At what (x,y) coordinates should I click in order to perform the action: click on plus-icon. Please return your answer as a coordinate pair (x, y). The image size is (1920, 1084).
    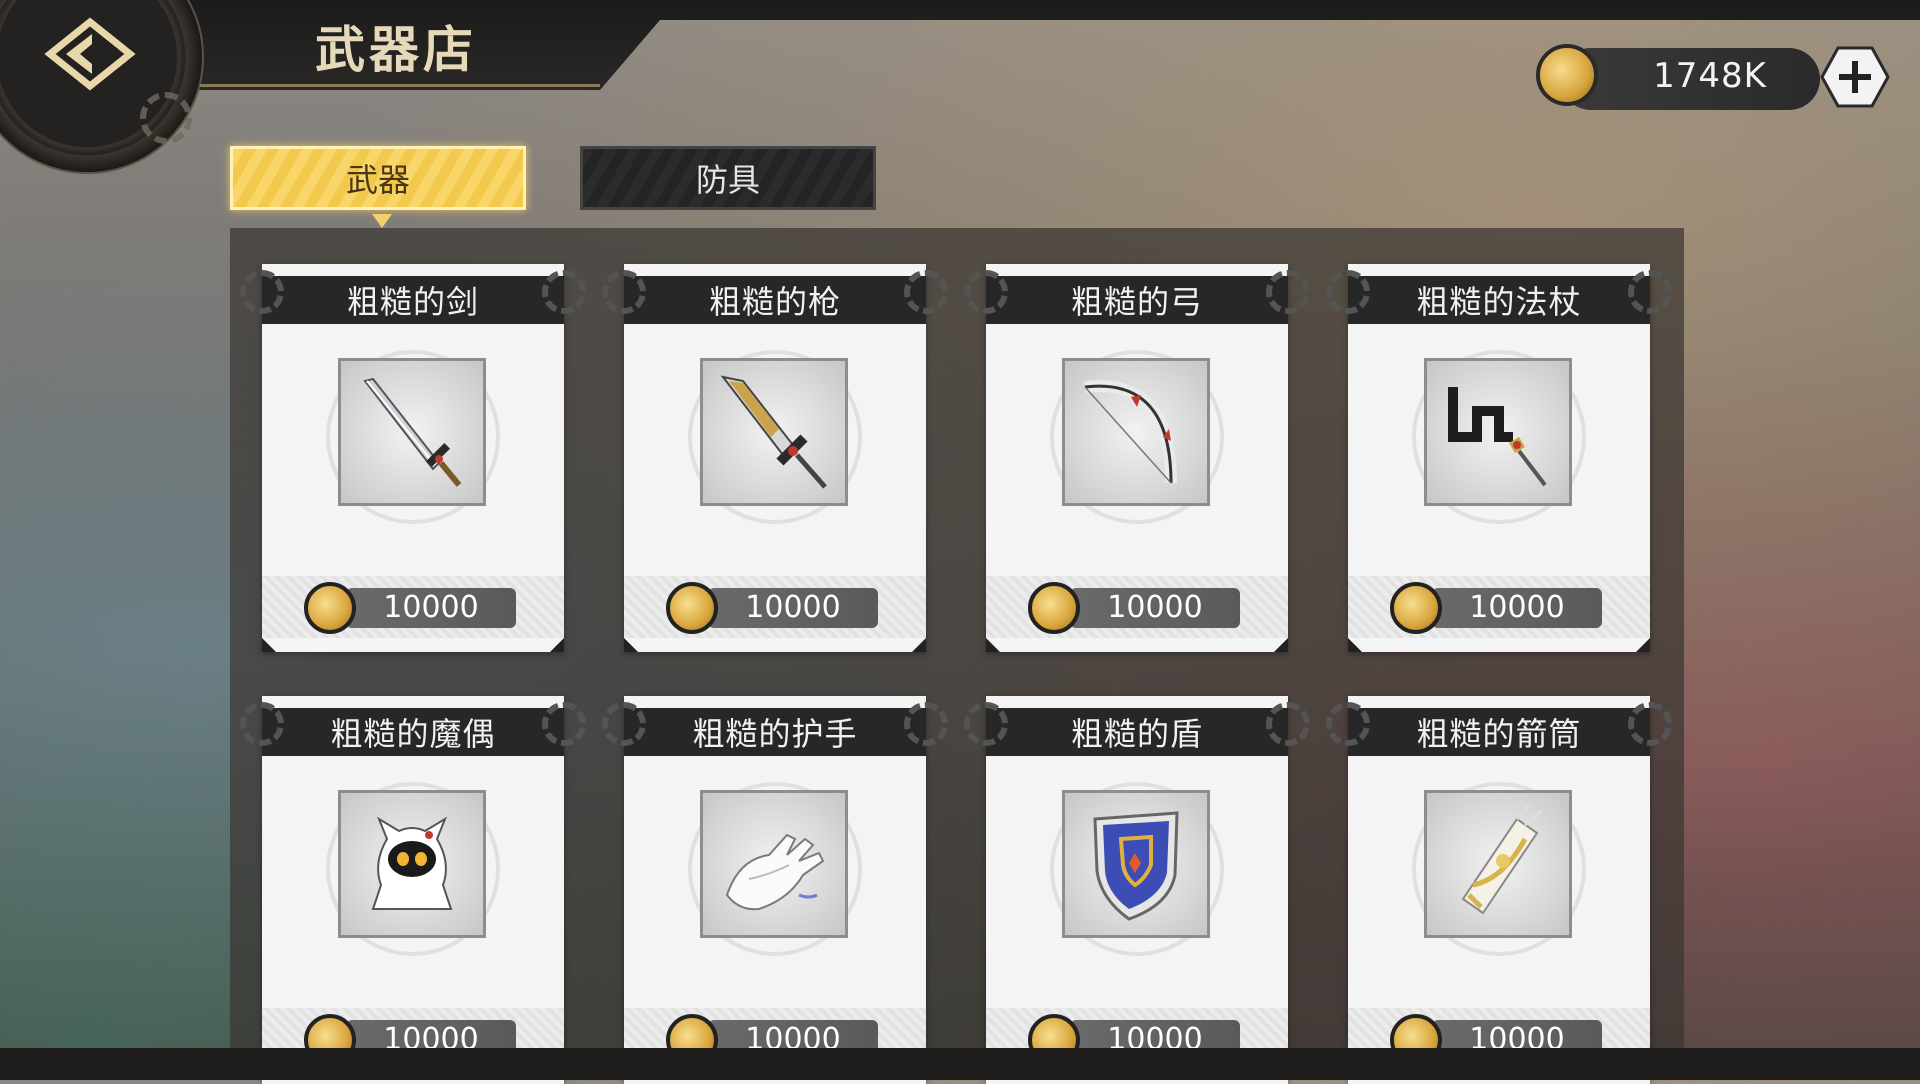
    Looking at the image, I should click on (1855, 77).